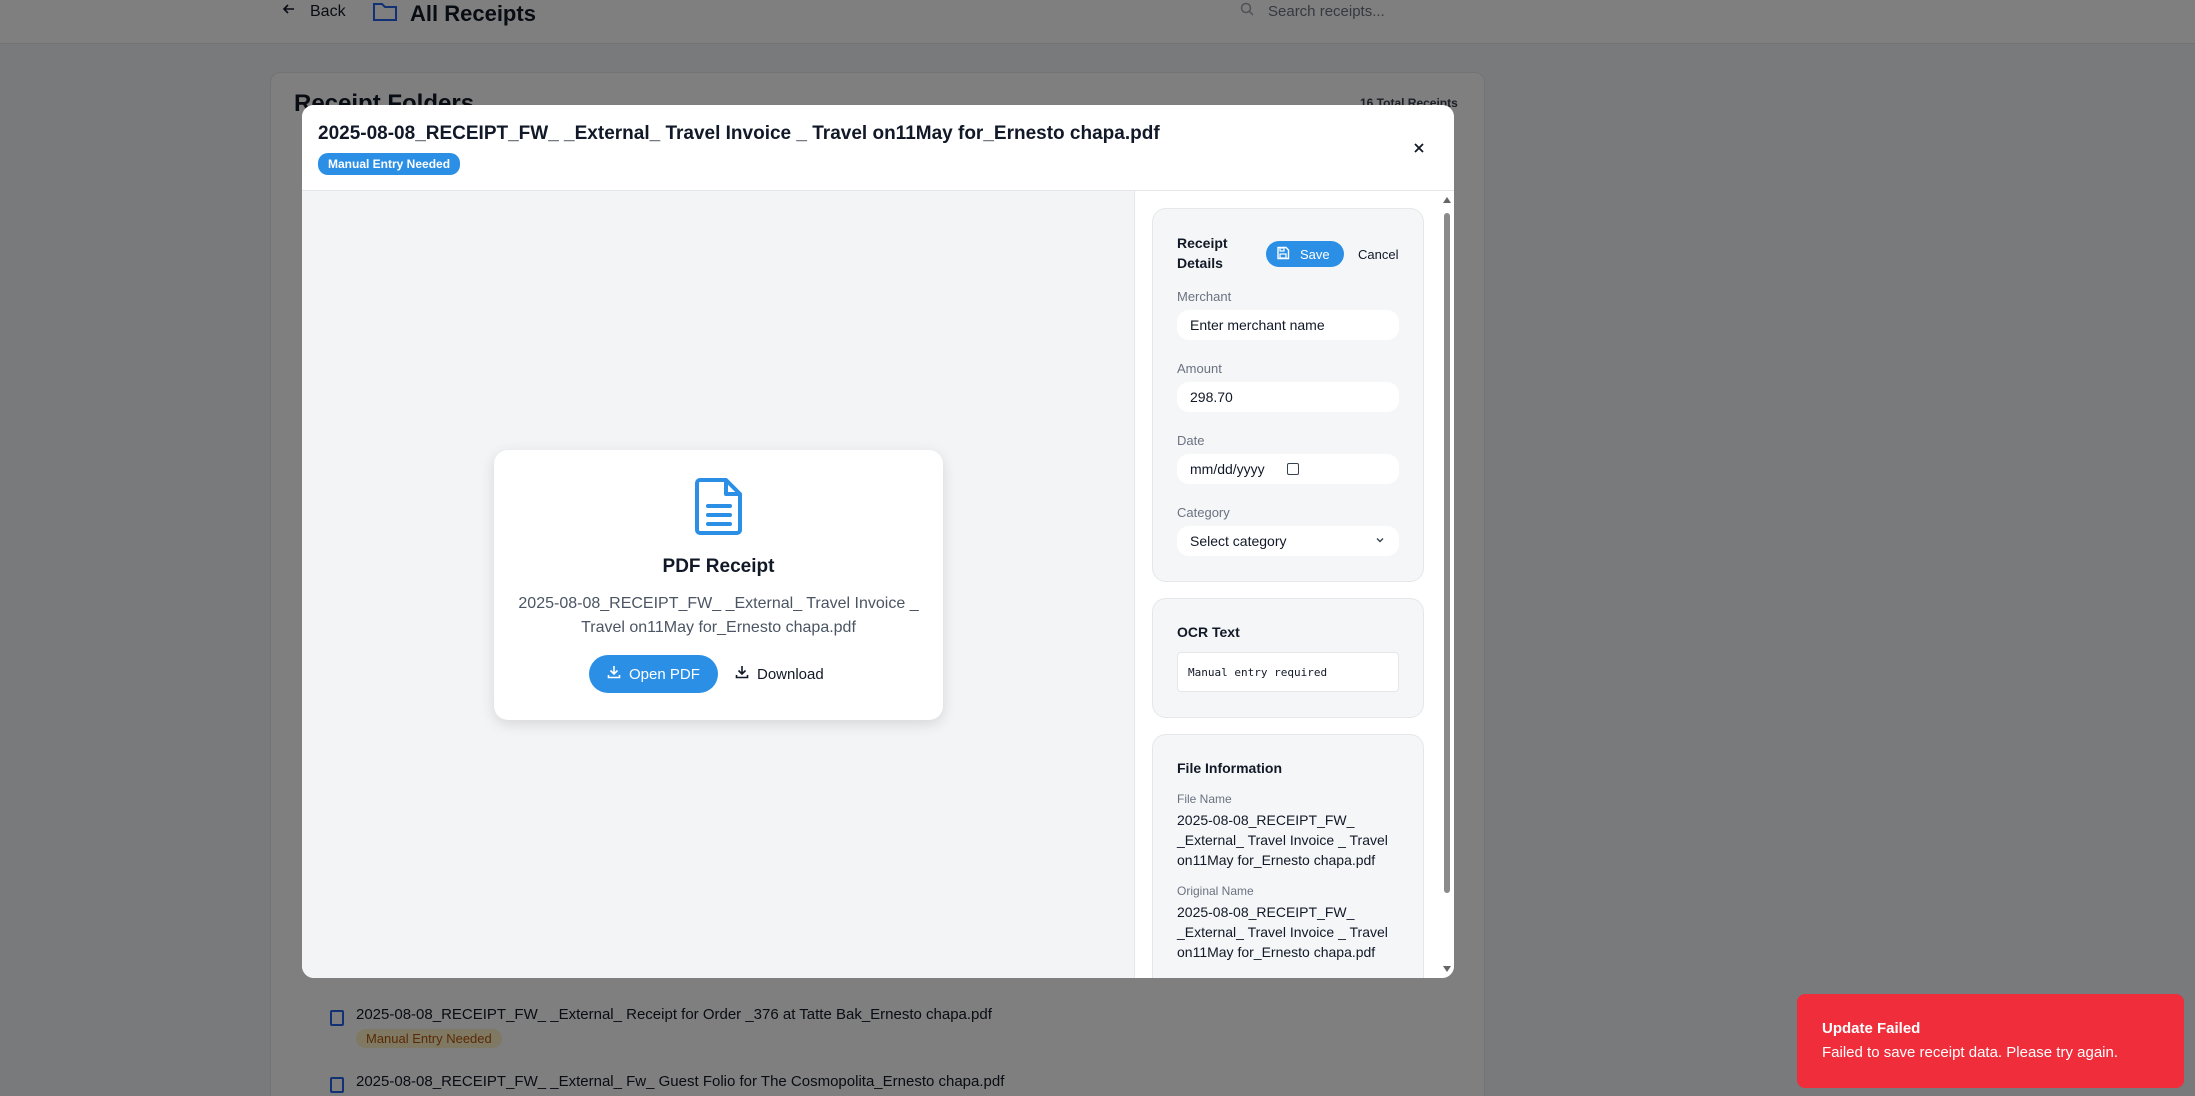 This screenshot has width=2195, height=1096. Describe the element at coordinates (1315, 254) in the screenshot. I see `save-label: Save` at that location.